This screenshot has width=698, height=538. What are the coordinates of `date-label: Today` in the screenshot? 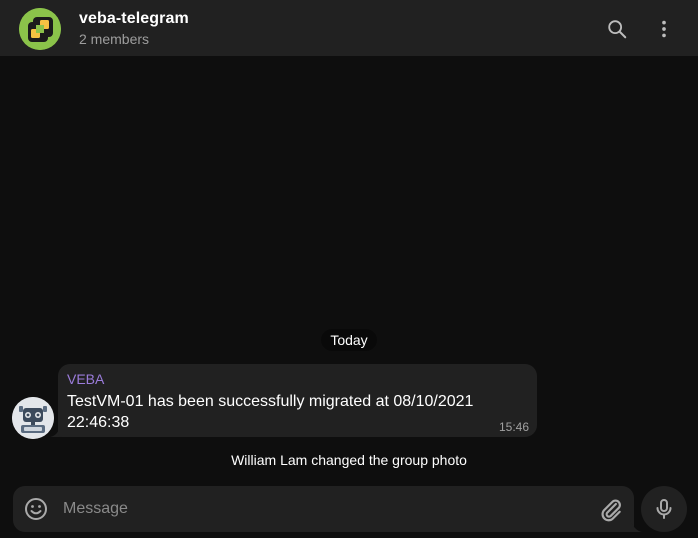 It's located at (349, 340).